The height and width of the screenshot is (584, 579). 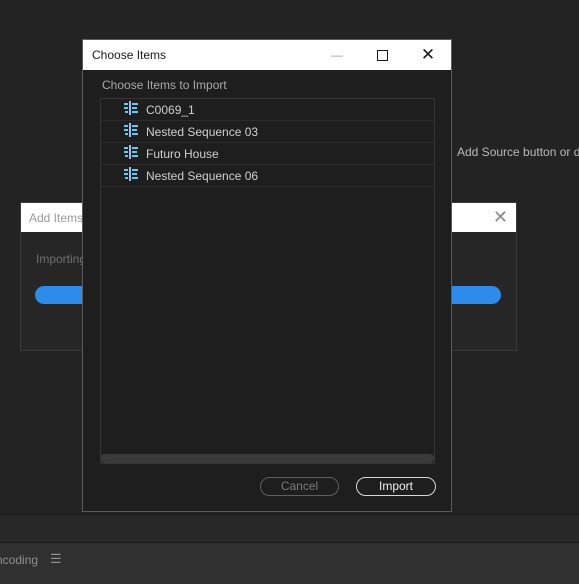 I want to click on dialog-titlebar: Choose Items — ✕, so click(x=267, y=55).